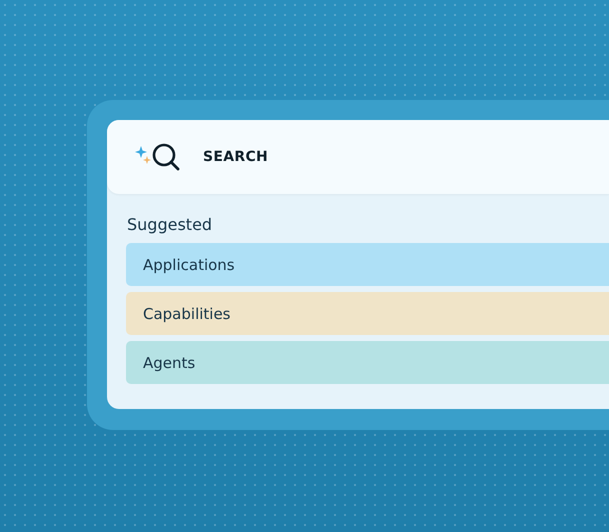  What do you see at coordinates (367, 362) in the screenshot?
I see `suggestion-item: Agents` at bounding box center [367, 362].